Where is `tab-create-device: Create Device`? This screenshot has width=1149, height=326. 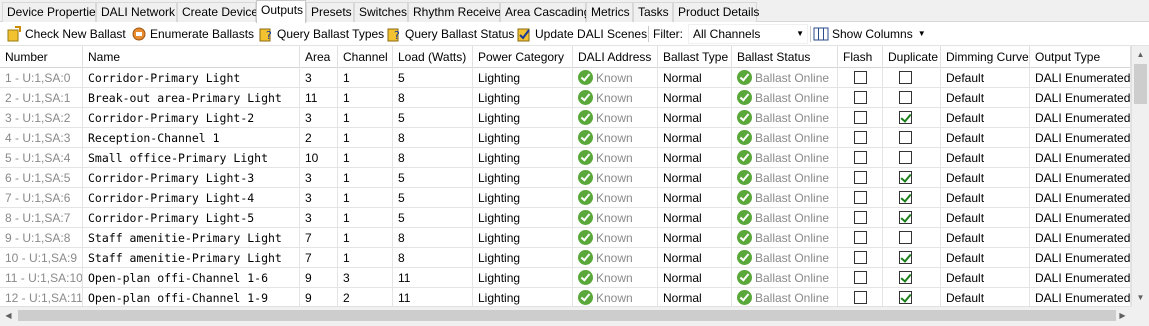 tab-create-device: Create Device is located at coordinates (217, 12).